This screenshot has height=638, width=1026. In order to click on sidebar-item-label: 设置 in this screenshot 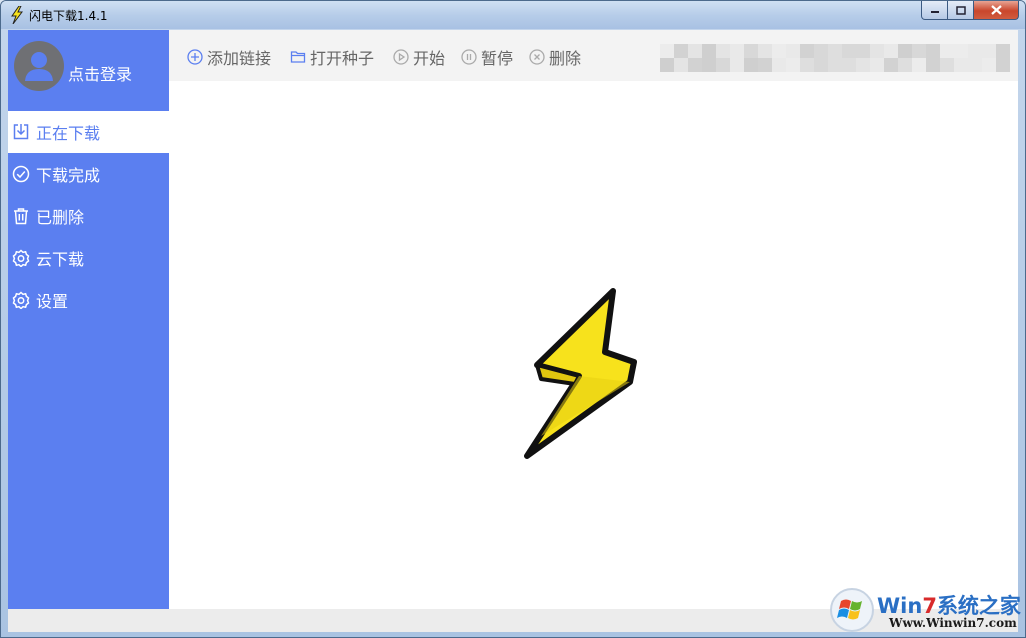, I will do `click(52, 301)`.